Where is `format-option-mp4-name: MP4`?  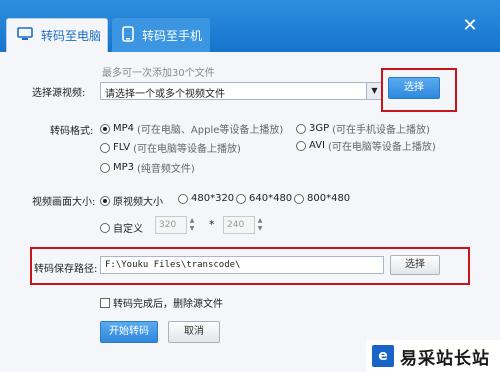 format-option-mp4-name: MP4 is located at coordinates (124, 128).